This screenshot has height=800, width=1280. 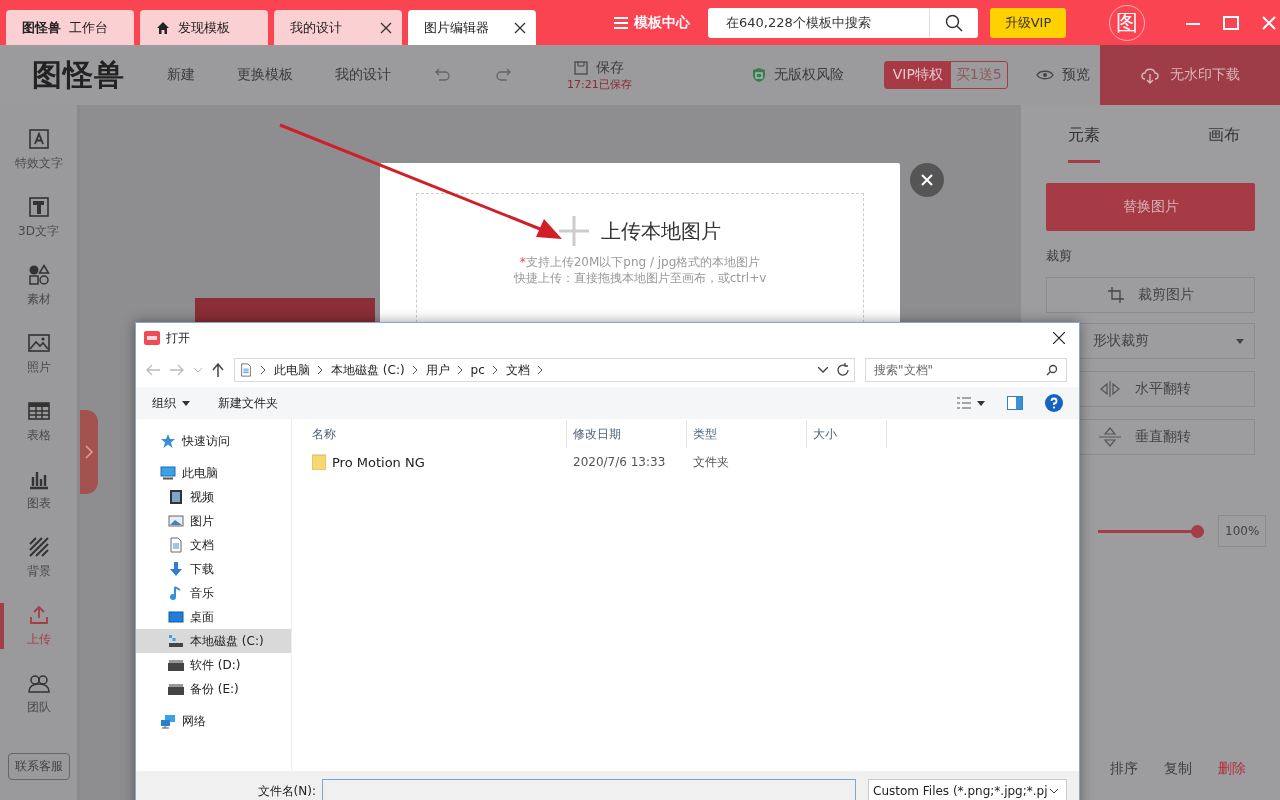 What do you see at coordinates (213, 641) in the screenshot?
I see `folder-tree-item: 本地磁盘 (C:)` at bounding box center [213, 641].